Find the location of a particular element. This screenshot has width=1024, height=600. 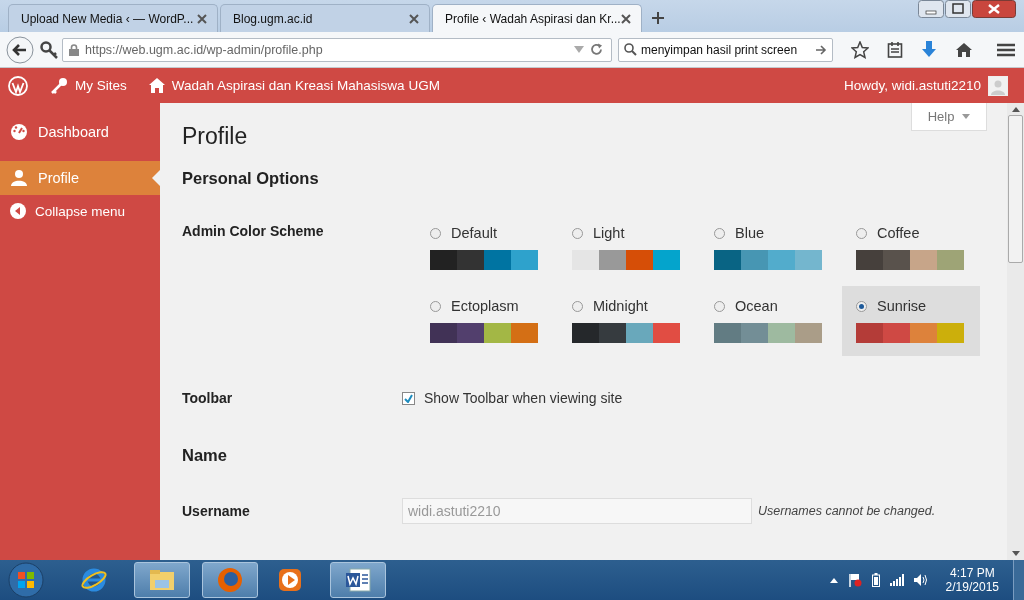

color-scheme-option: Ocean is located at coordinates (769, 321).